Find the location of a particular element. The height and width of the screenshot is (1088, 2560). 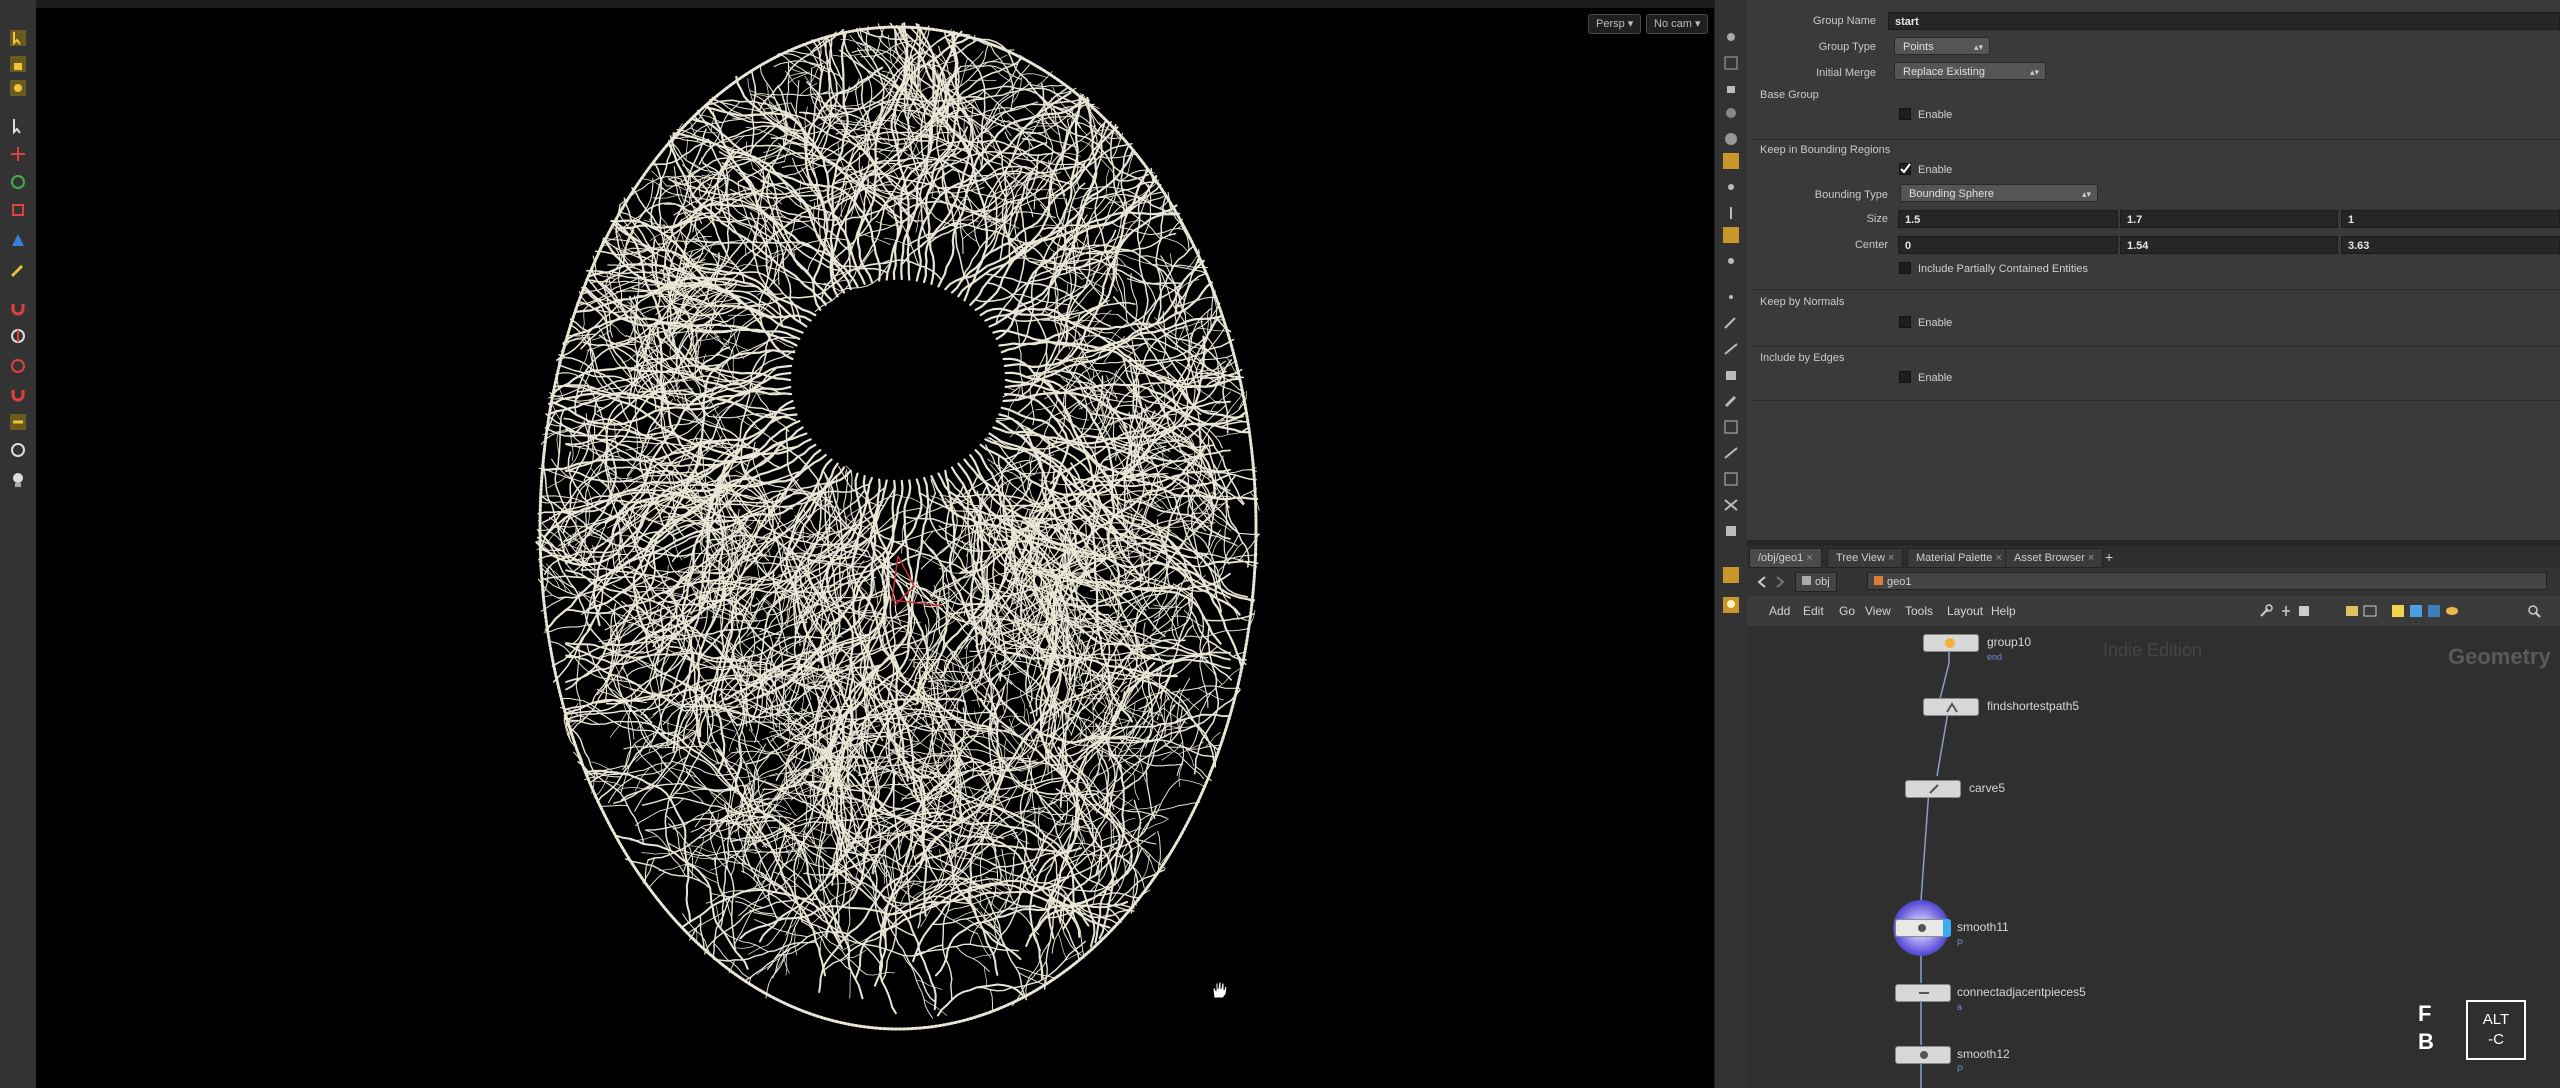

pen-icon is located at coordinates (1731, 323).